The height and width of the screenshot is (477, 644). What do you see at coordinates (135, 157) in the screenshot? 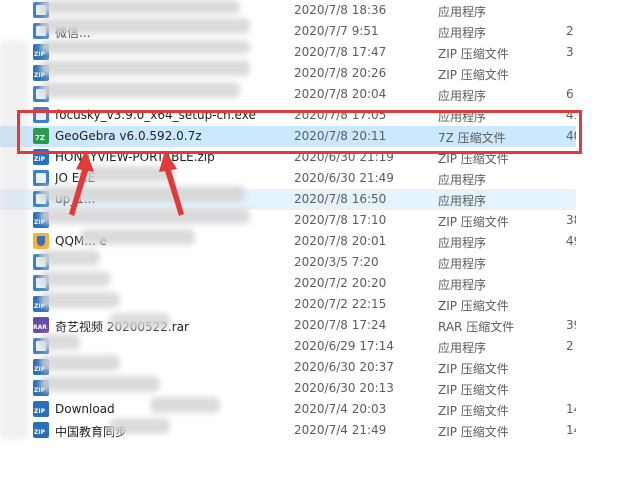
I see `file-name: HONEYVIEW-PORTABLE.zip` at bounding box center [135, 157].